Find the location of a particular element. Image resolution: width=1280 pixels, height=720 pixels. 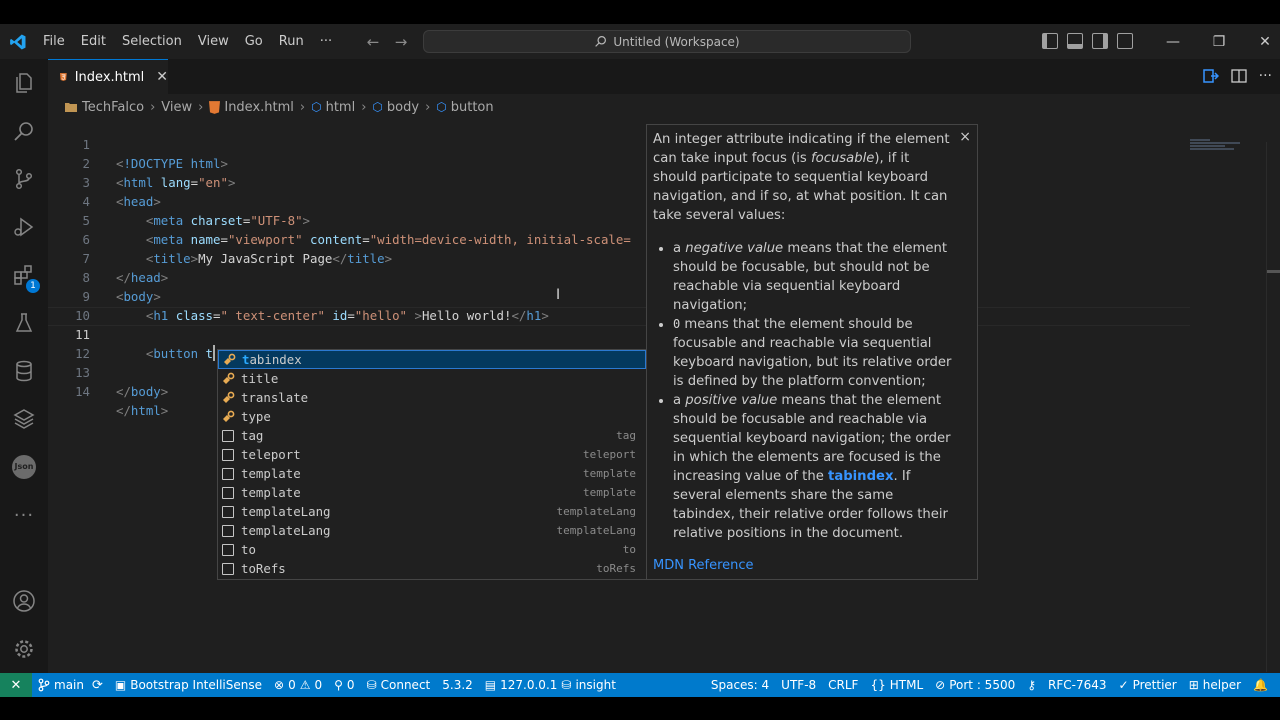

menu-view: View is located at coordinates (213, 41).